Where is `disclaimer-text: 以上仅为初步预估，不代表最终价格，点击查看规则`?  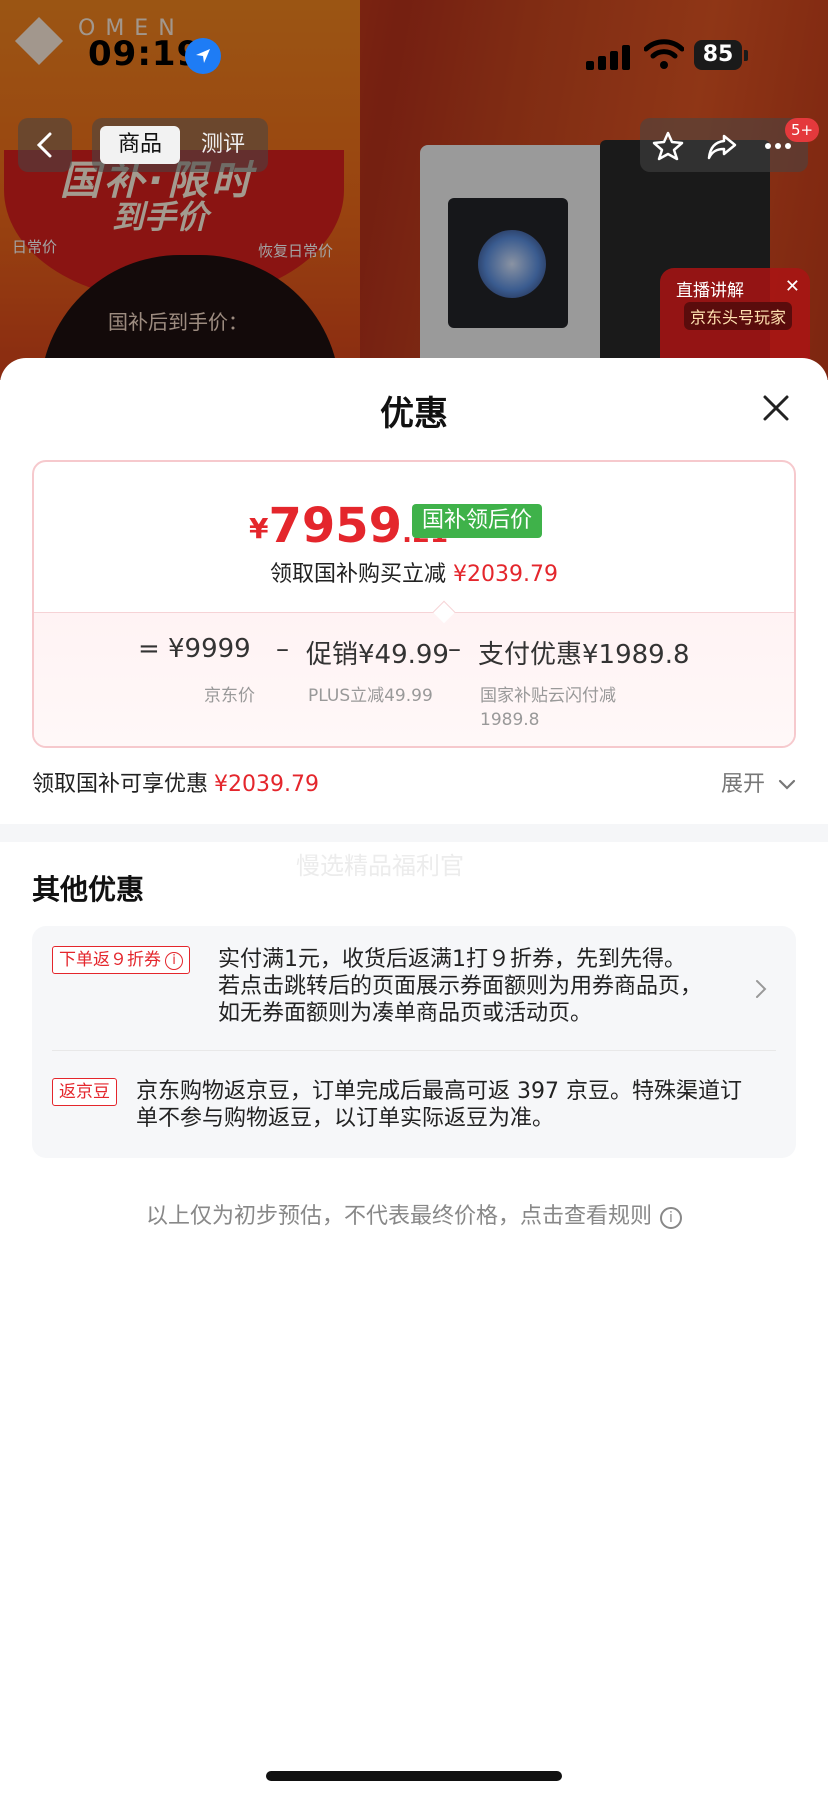 disclaimer-text: 以上仅为初步预估，不代表最终价格，点击查看规则 is located at coordinates (398, 1216).